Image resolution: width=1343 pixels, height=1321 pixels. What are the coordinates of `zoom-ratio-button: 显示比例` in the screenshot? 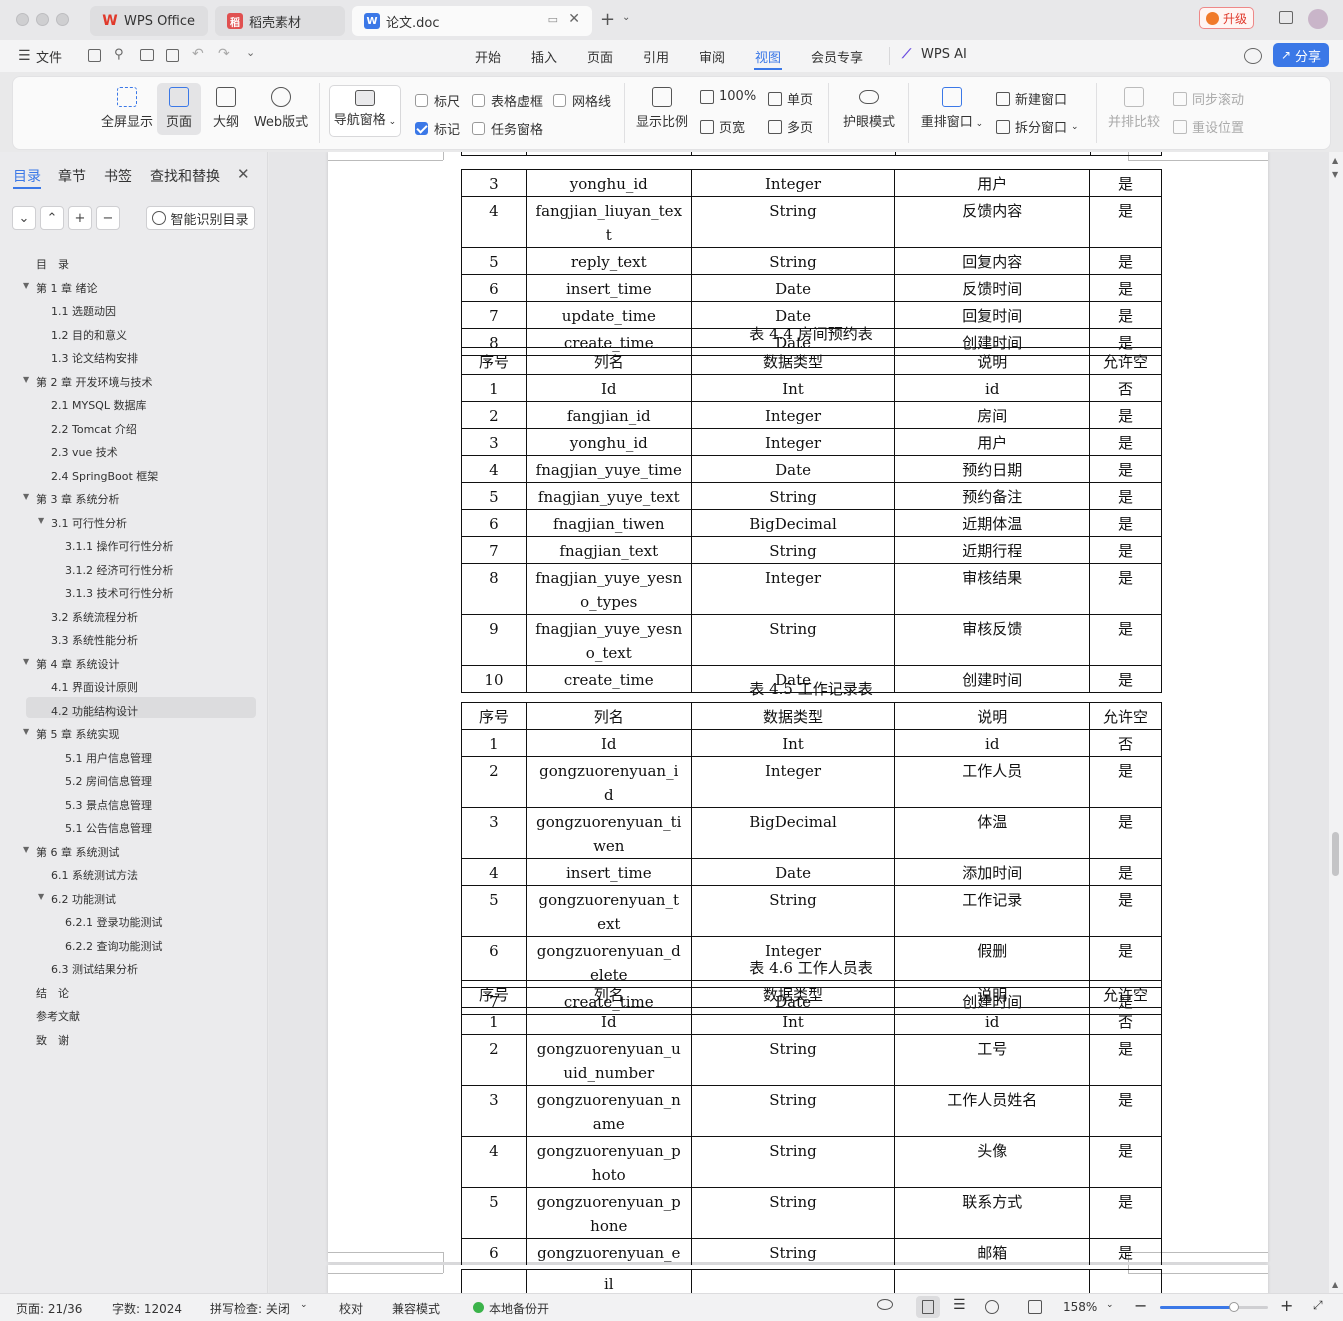 It's located at (662, 108).